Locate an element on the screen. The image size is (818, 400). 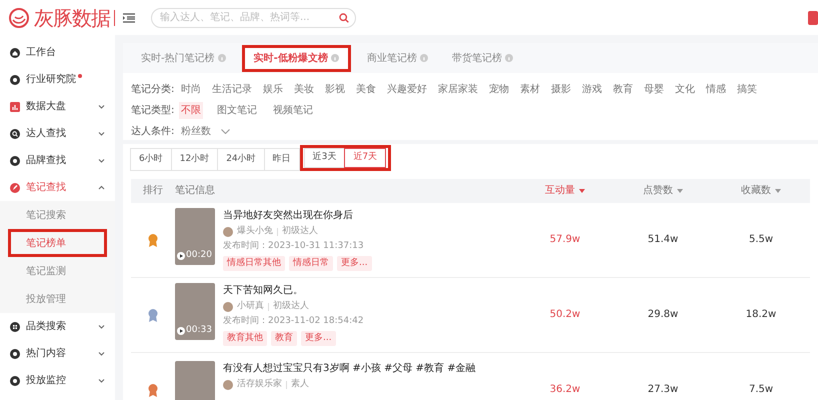
sidebar-item: 品牌查找 is located at coordinates (57, 160).